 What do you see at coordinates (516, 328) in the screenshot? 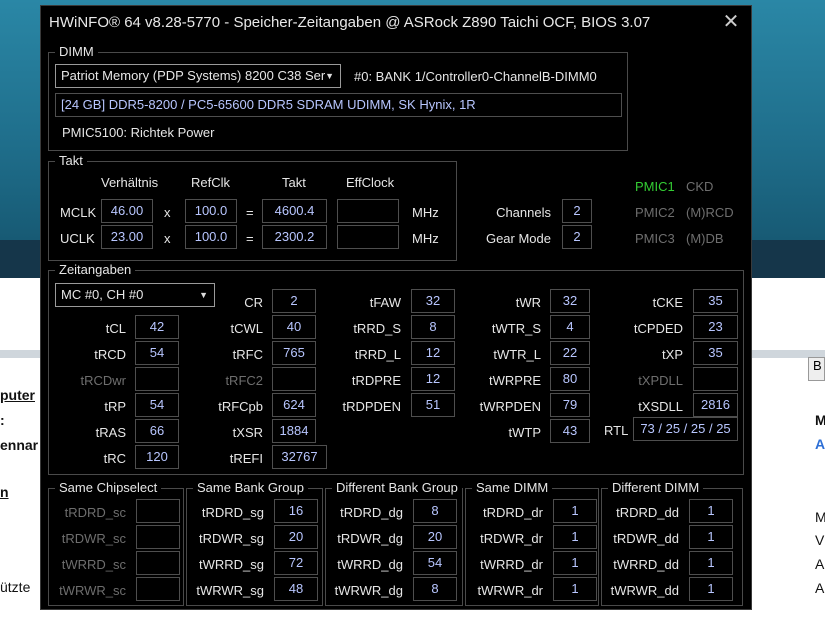
I see `timing-label-twtr_s: tWTR_S` at bounding box center [516, 328].